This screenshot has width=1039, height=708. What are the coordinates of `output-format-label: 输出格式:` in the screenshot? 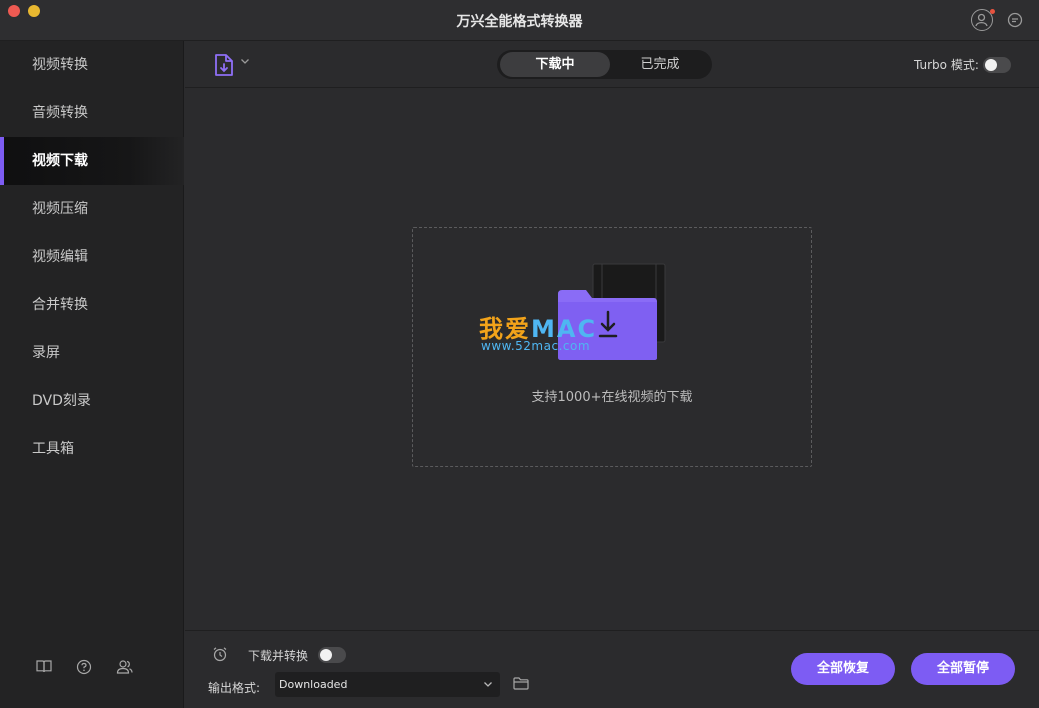 It's located at (234, 688).